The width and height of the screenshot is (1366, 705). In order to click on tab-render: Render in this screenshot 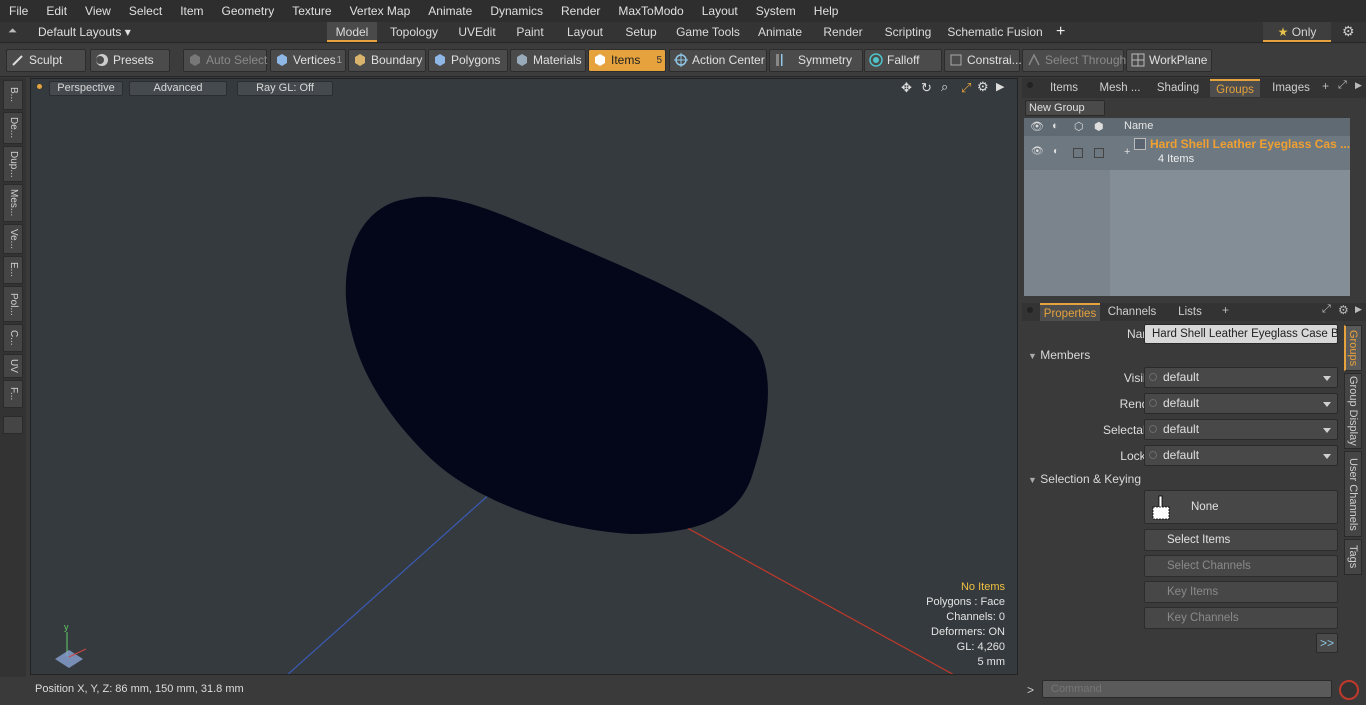, I will do `click(843, 32)`.